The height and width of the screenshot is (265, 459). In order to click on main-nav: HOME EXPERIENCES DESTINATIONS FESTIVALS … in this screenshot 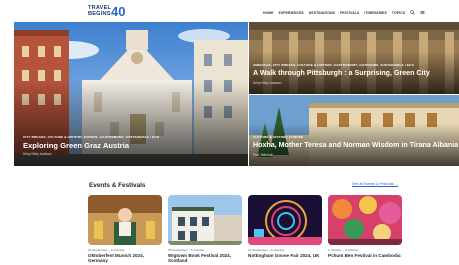, I will do `click(344, 12)`.